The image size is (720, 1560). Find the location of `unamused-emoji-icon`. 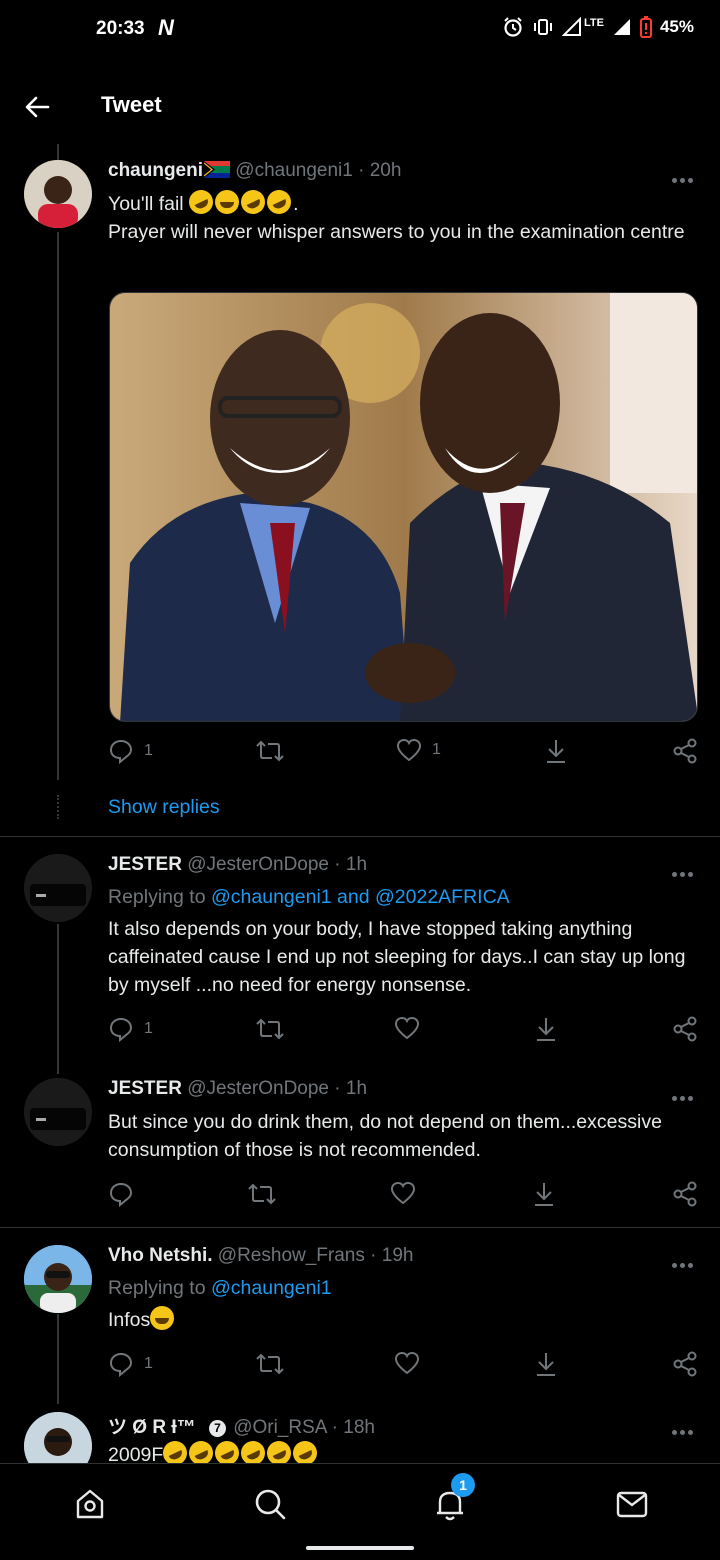

unamused-emoji-icon is located at coordinates (162, 1318).